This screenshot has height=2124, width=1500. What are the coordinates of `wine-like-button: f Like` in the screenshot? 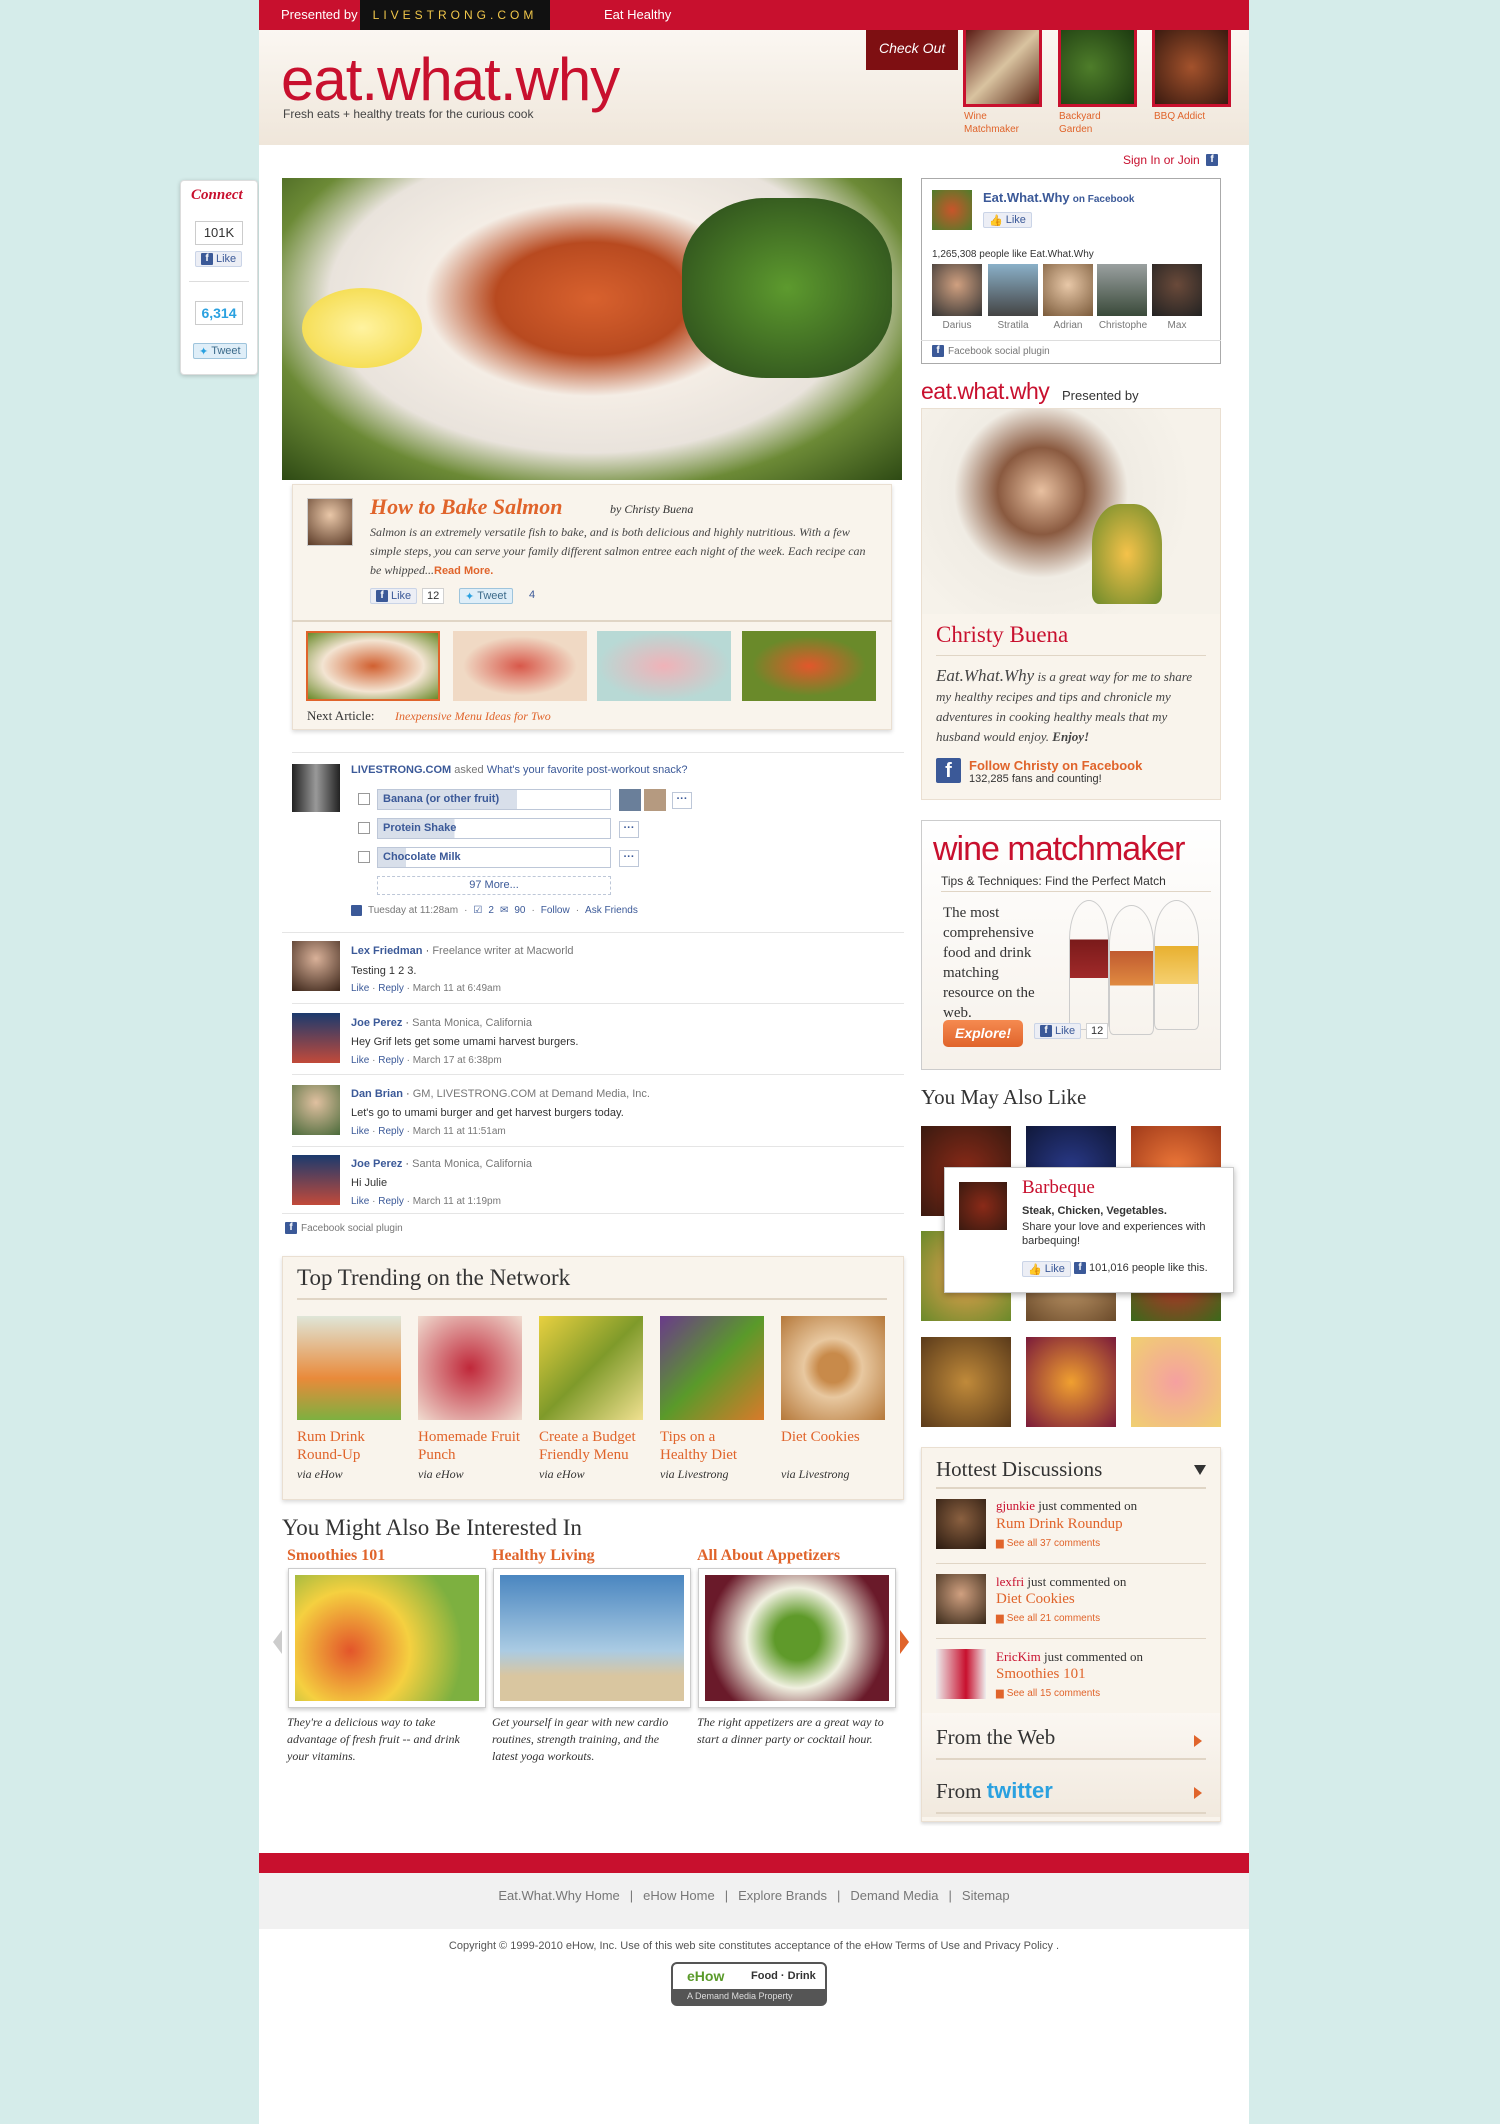 It's located at (1058, 1031).